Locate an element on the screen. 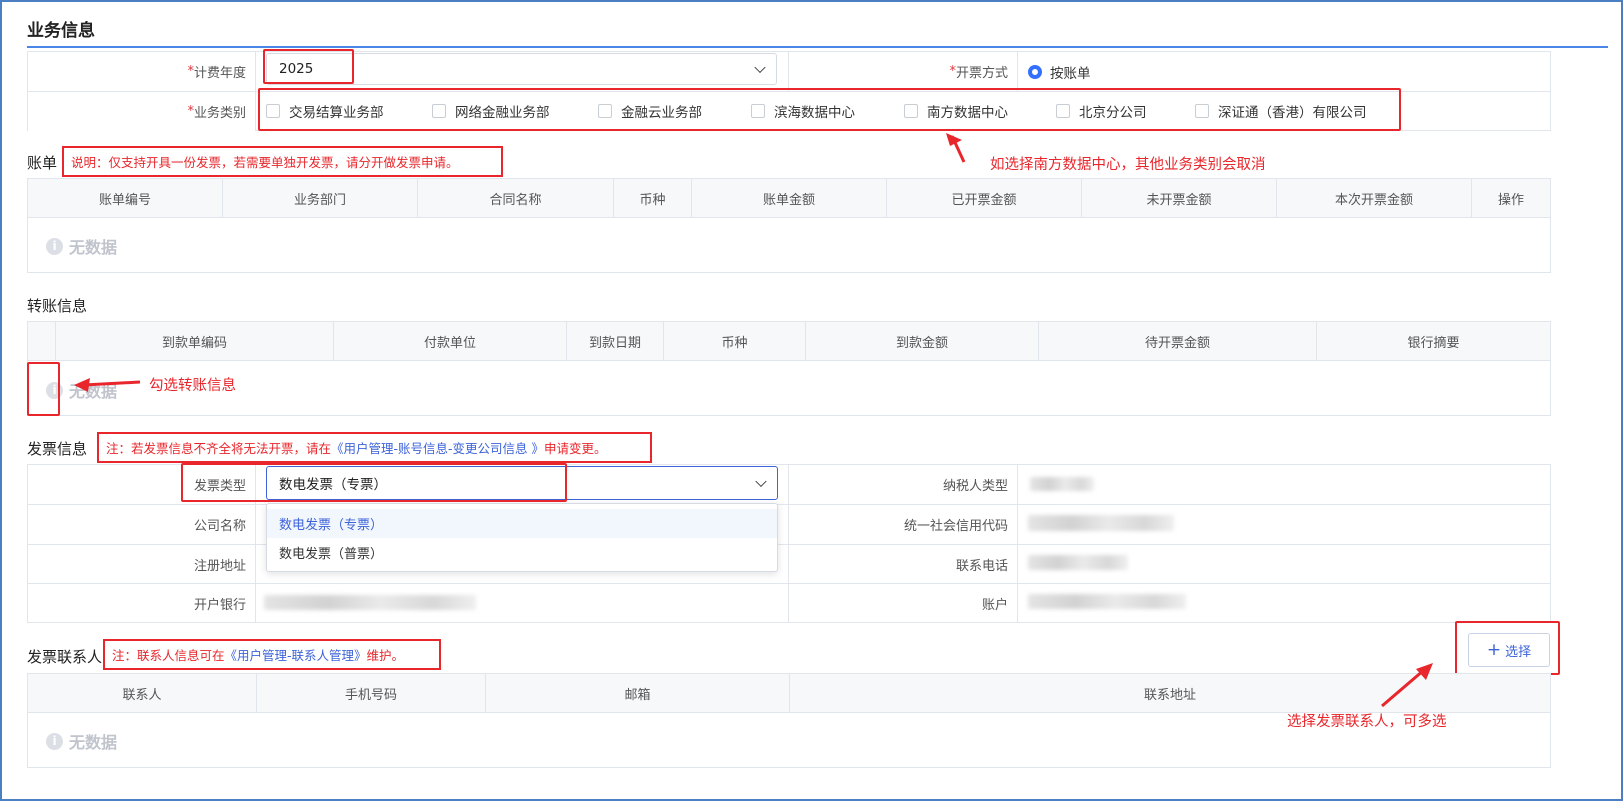 The width and height of the screenshot is (1623, 801). bill-col-6: 未开票金额 is located at coordinates (1179, 198).